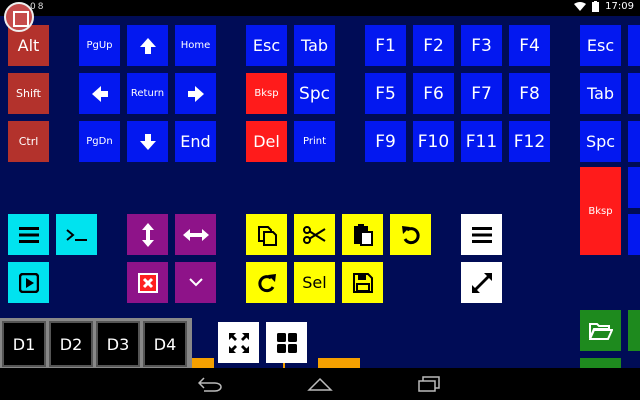  Describe the element at coordinates (314, 282) in the screenshot. I see `select-button: Sel` at that location.